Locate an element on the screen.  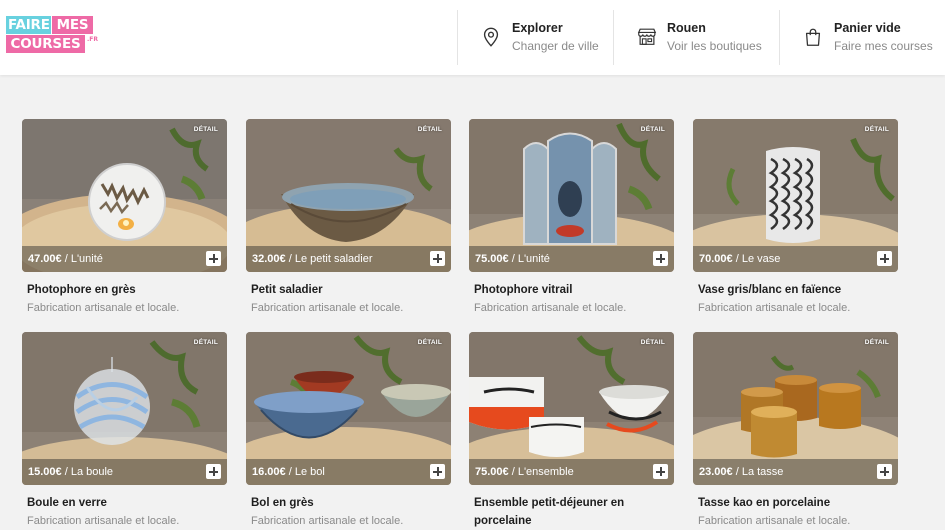
product-image: DÉTAIL 75.00€ / L'ensemble is located at coordinates (571, 408).